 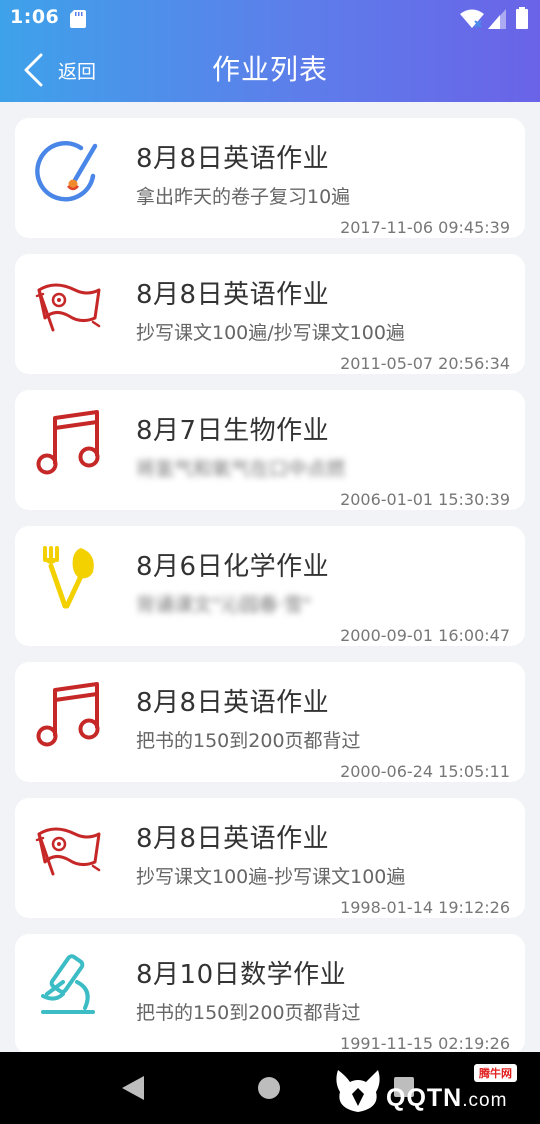 I want to click on homework-timestamp: 2011-05-07 20:56:34, so click(x=425, y=363).